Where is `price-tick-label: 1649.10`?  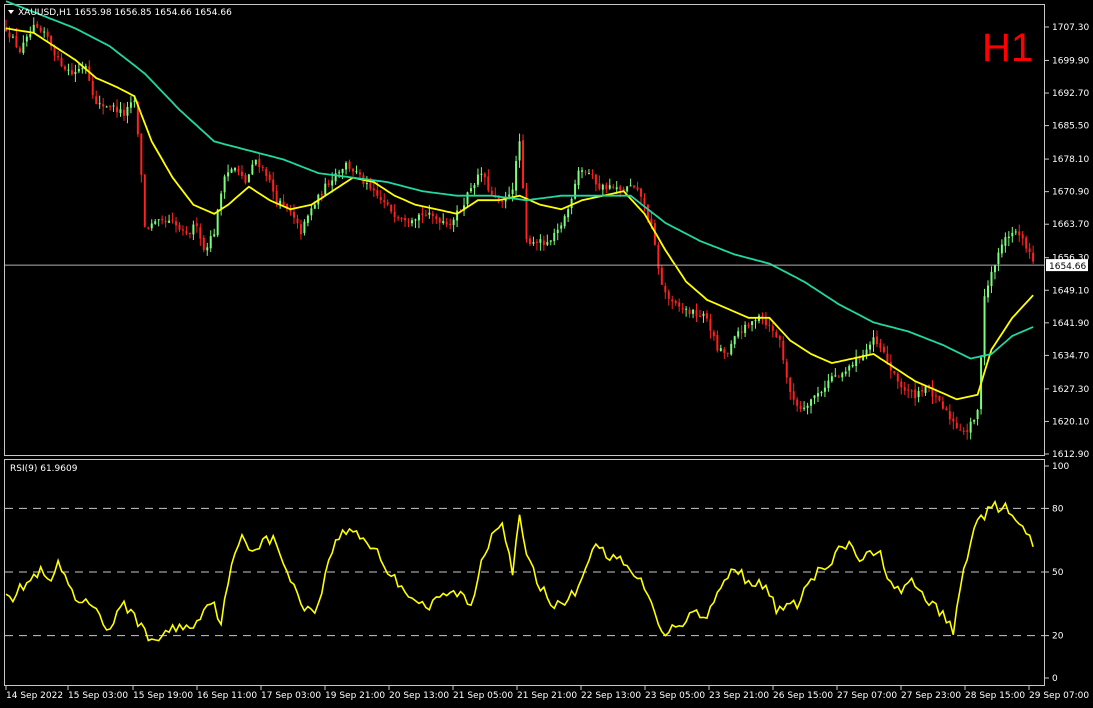
price-tick-label: 1649.10 is located at coordinates (1070, 291).